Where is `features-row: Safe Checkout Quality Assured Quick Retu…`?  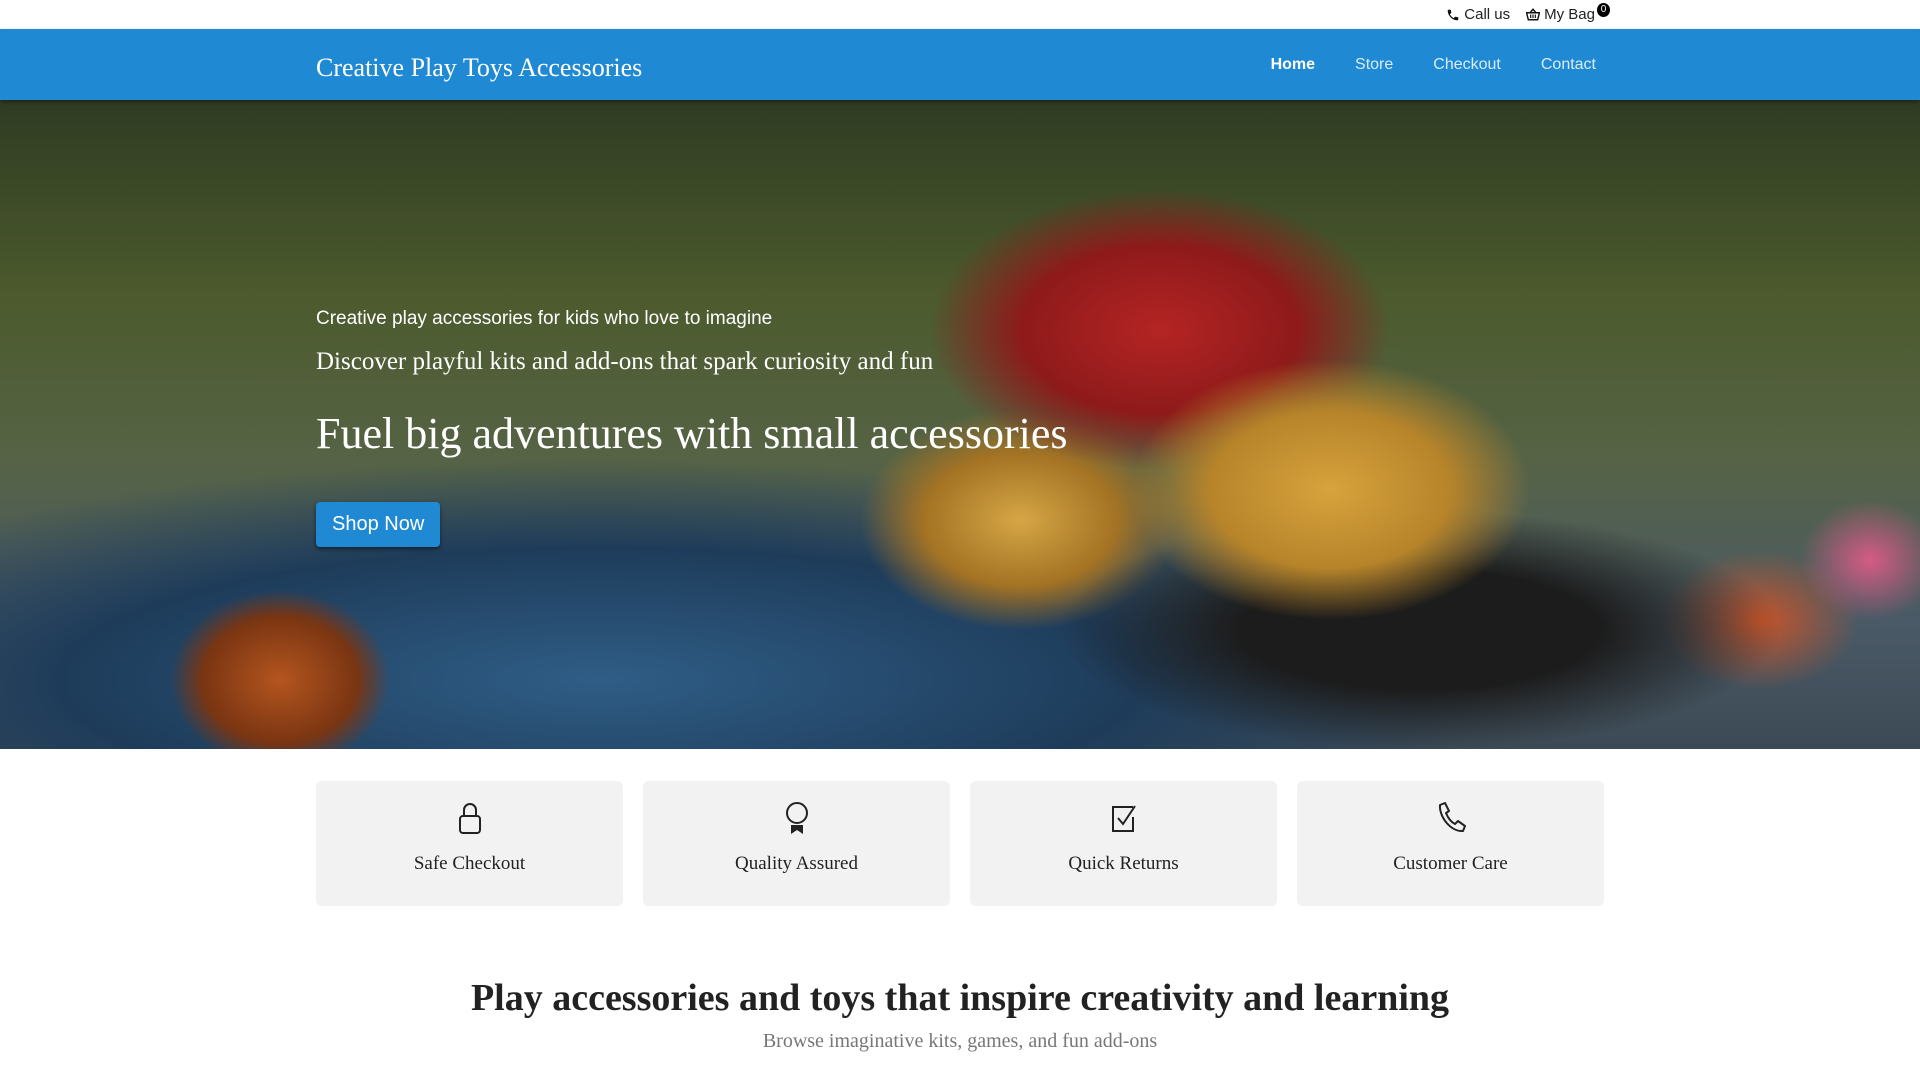
features-row: Safe Checkout Quality Assured Quick Retu… is located at coordinates (960, 843).